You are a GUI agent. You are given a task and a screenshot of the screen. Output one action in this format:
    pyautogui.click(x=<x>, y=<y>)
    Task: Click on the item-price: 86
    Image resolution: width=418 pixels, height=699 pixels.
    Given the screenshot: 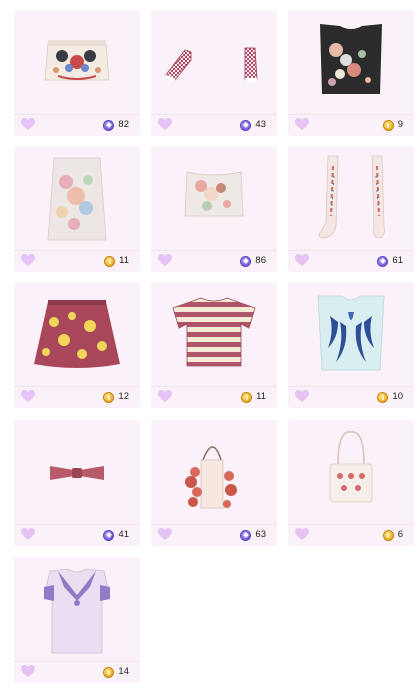 What is the action you would take?
    pyautogui.click(x=253, y=261)
    